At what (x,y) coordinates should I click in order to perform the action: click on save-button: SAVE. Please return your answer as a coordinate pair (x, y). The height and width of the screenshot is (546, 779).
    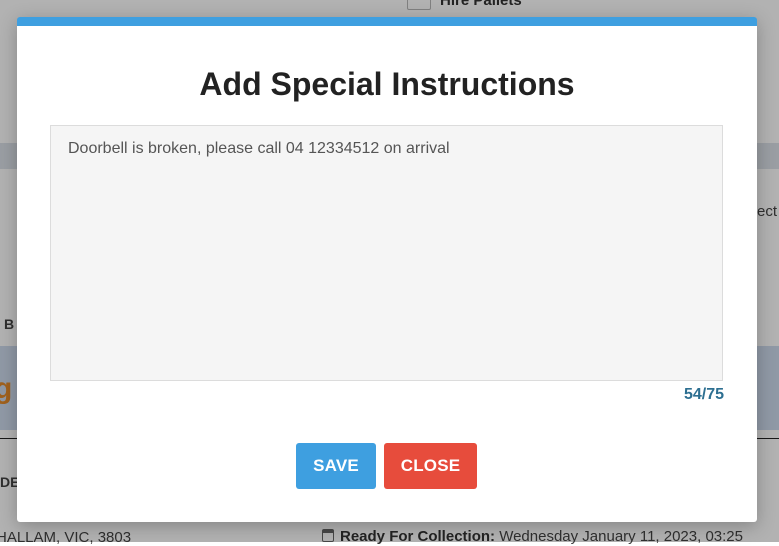
    Looking at the image, I should click on (336, 466).